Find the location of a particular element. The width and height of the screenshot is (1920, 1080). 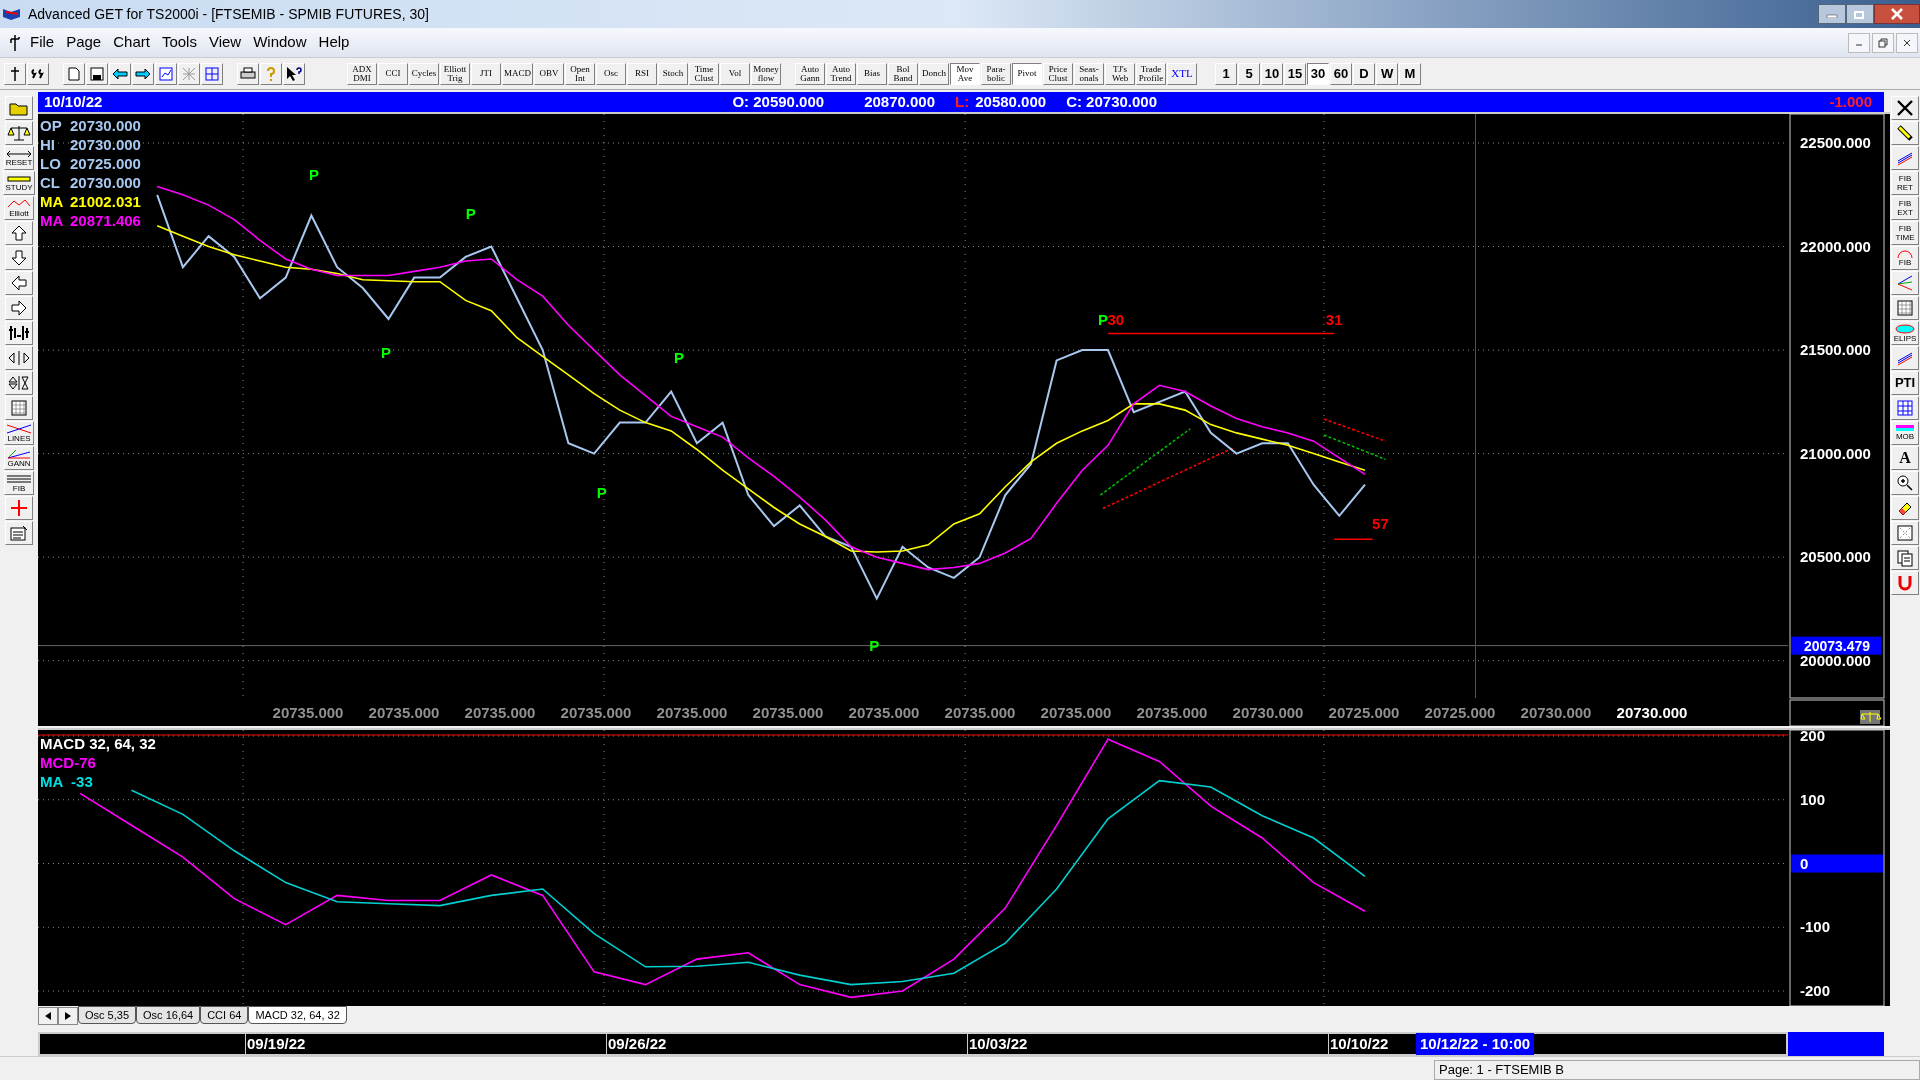

tool-button: FIB EXT is located at coordinates (1905, 208).